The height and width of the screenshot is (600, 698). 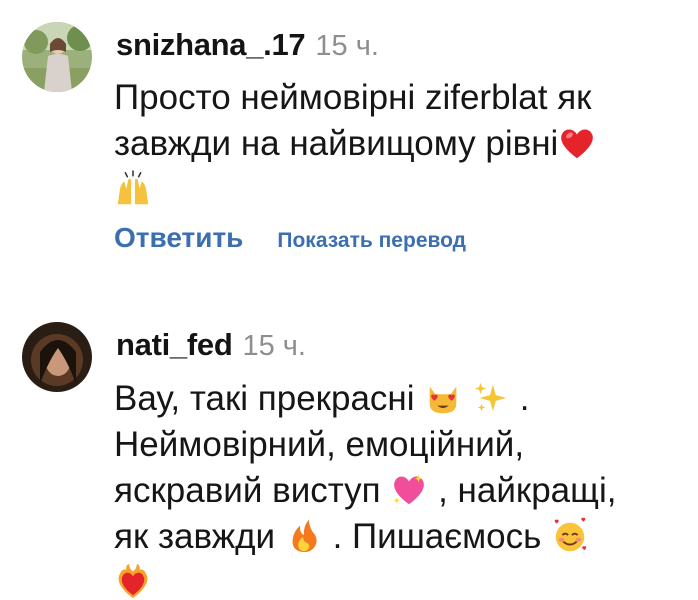 What do you see at coordinates (264, 398) in the screenshot?
I see `comment-text-line: Вау, такі прекрасні` at bounding box center [264, 398].